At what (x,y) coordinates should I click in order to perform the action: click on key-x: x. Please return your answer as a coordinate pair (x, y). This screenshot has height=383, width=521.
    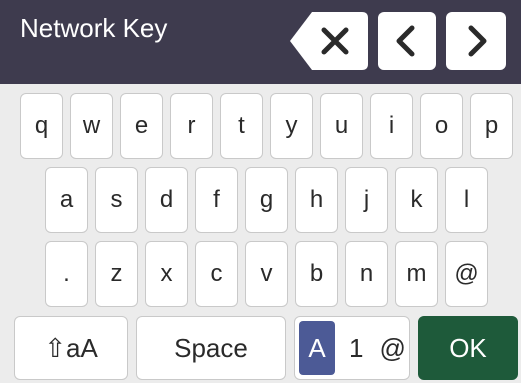
    Looking at the image, I should click on (166, 274).